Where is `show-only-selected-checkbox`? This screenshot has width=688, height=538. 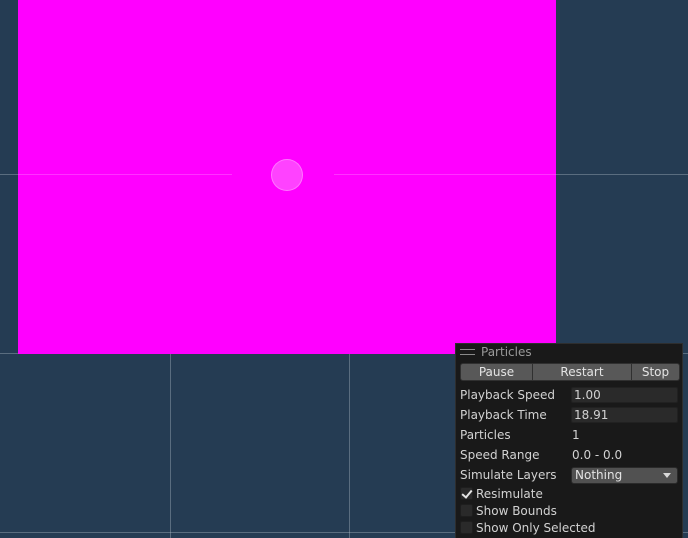
show-only-selected-checkbox is located at coordinates (466, 527).